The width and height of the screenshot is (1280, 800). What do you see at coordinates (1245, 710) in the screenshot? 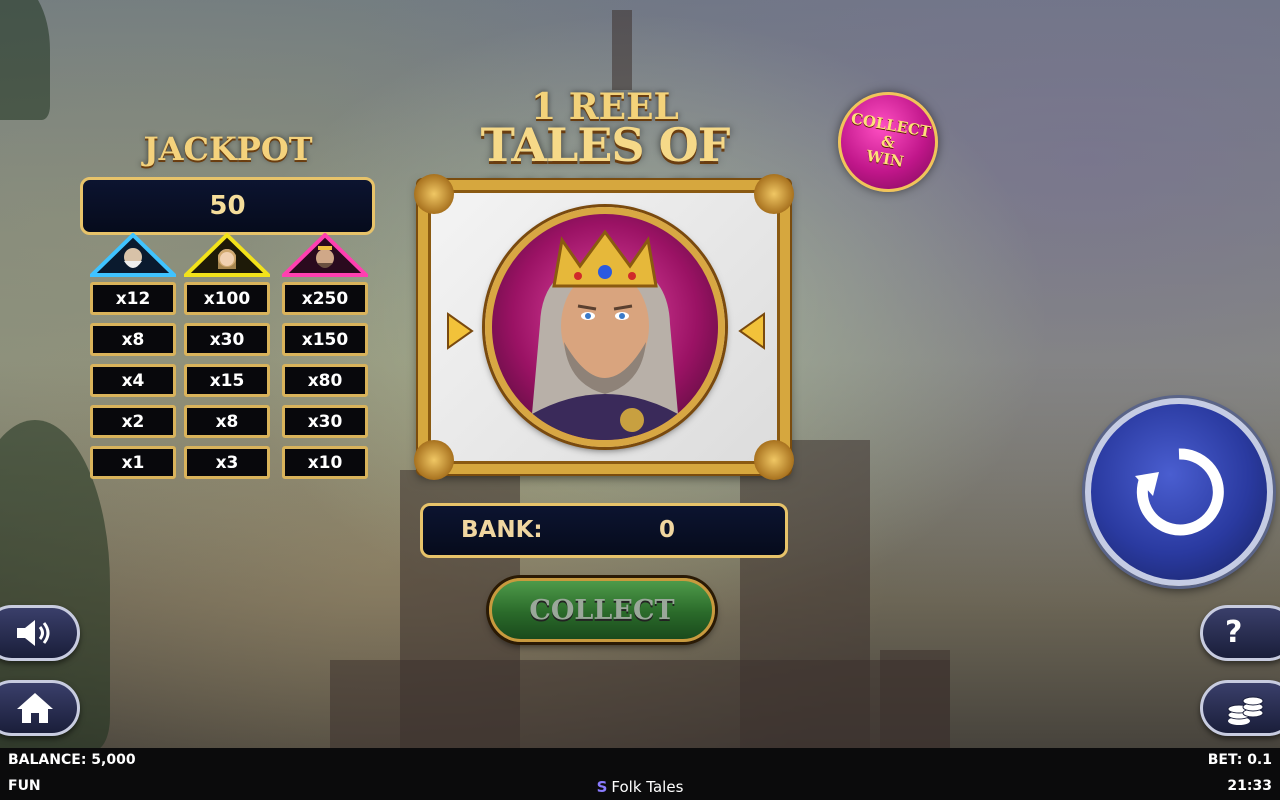
I see `coins-icon` at bounding box center [1245, 710].